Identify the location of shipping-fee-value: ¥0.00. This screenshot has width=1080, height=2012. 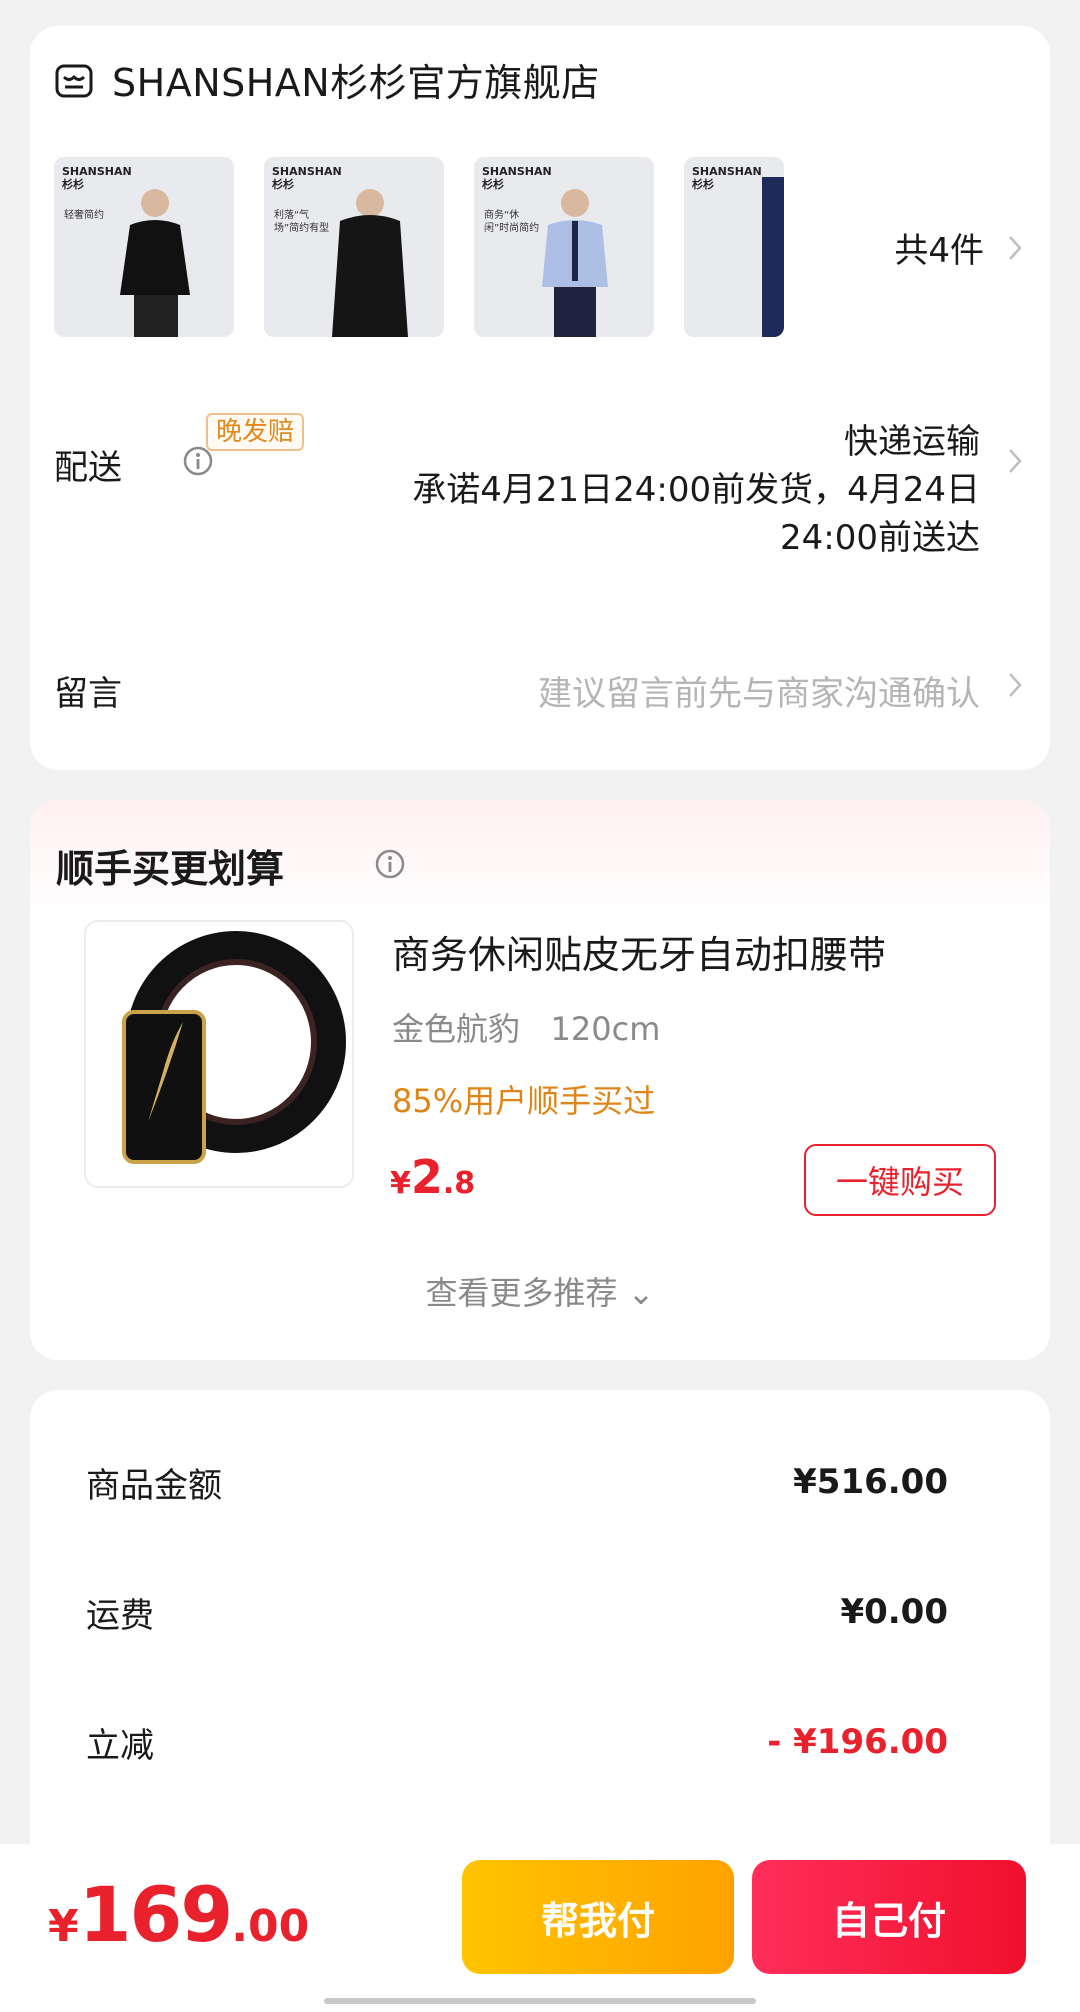
(894, 1612).